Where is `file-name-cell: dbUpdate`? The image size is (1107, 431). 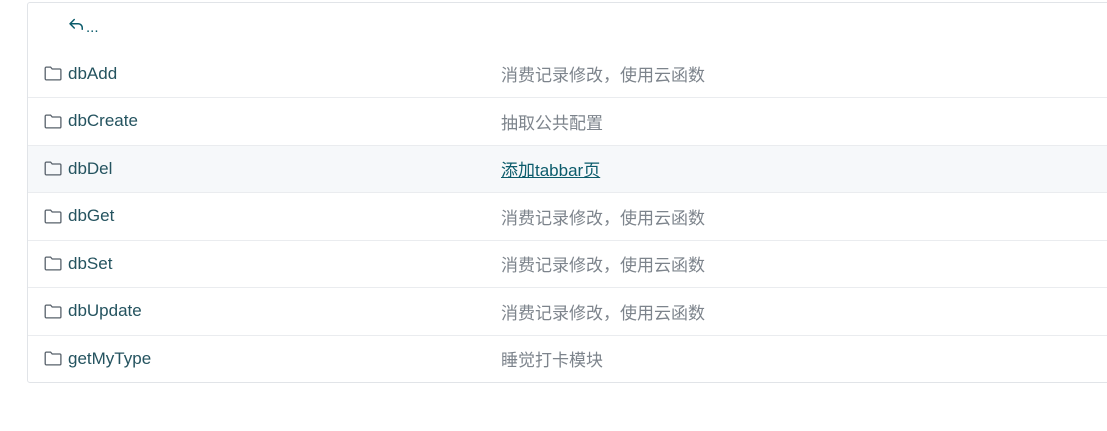 file-name-cell: dbUpdate is located at coordinates (93, 311).